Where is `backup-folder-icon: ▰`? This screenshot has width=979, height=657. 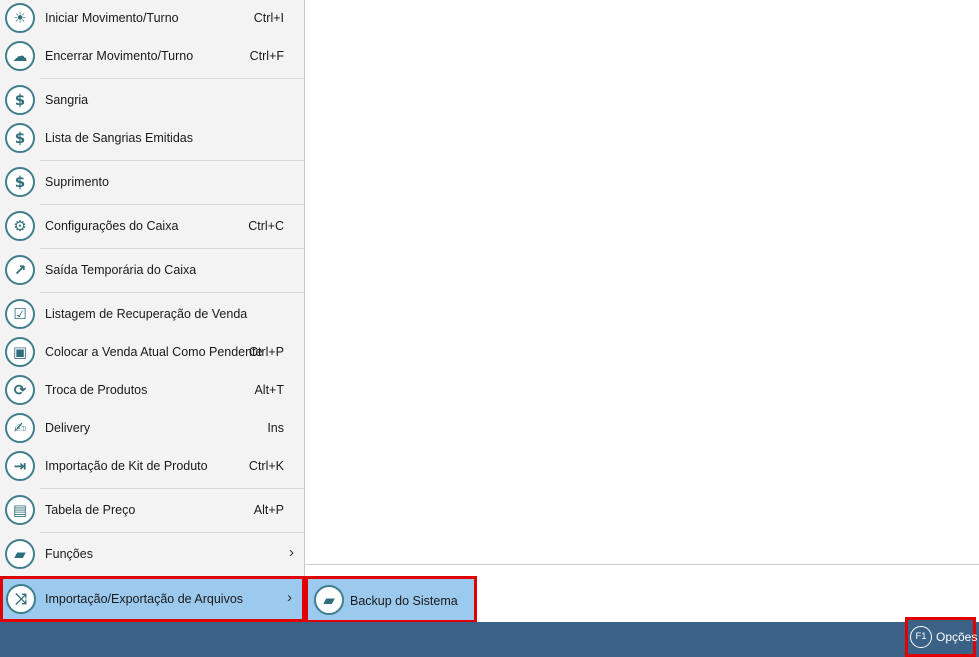 backup-folder-icon: ▰ is located at coordinates (329, 600).